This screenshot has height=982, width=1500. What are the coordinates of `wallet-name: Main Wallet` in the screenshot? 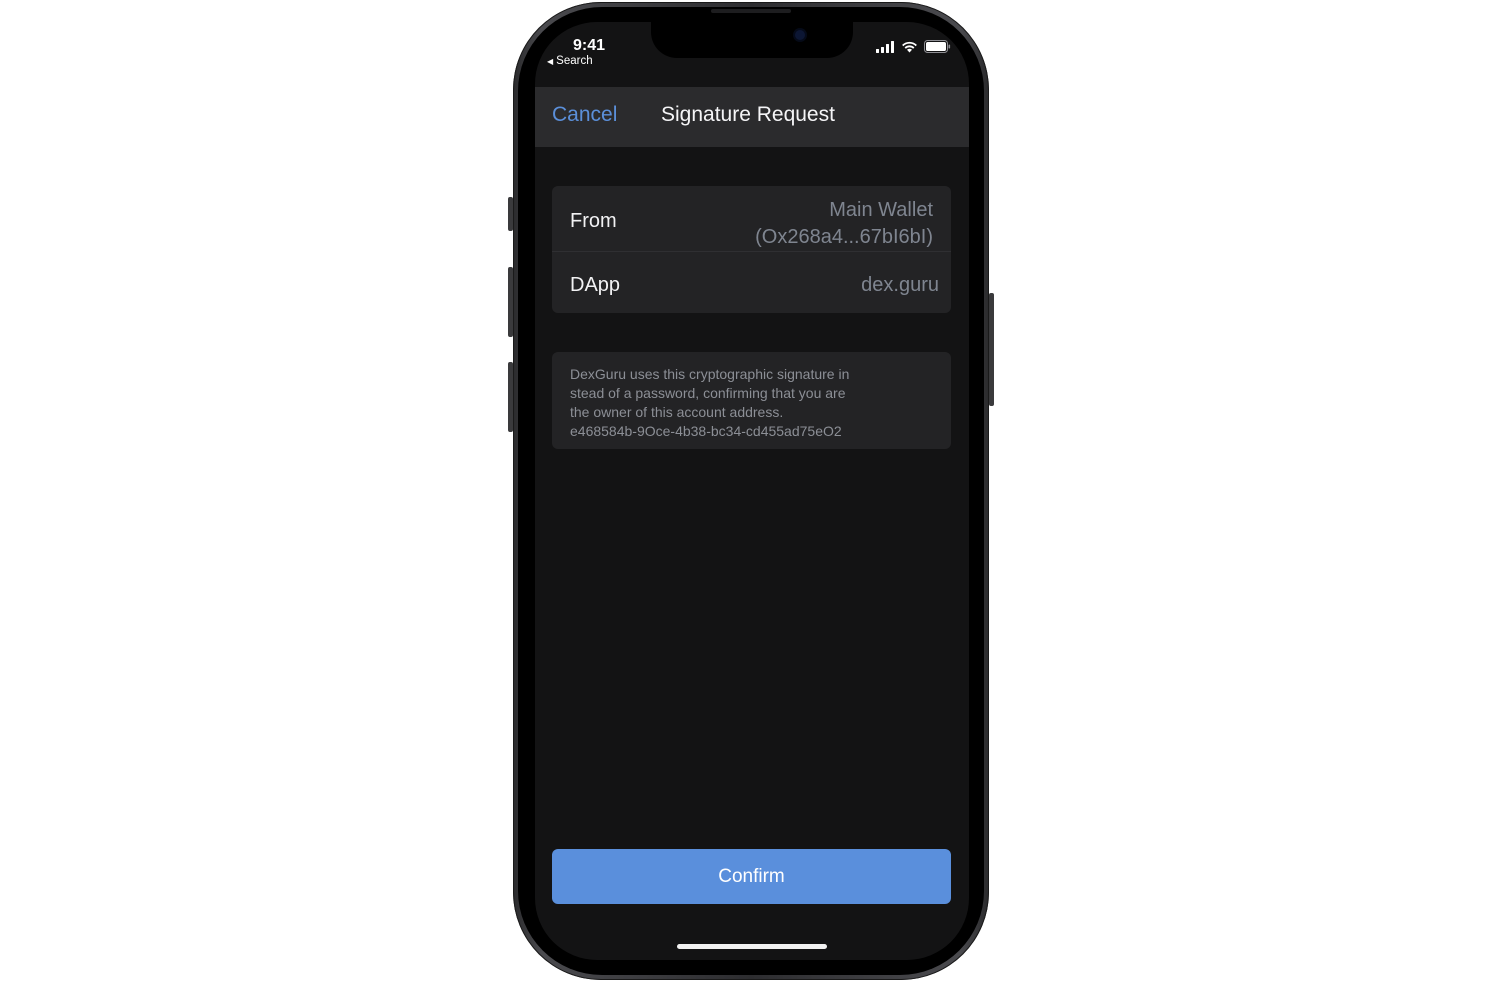 It's located at (881, 210).